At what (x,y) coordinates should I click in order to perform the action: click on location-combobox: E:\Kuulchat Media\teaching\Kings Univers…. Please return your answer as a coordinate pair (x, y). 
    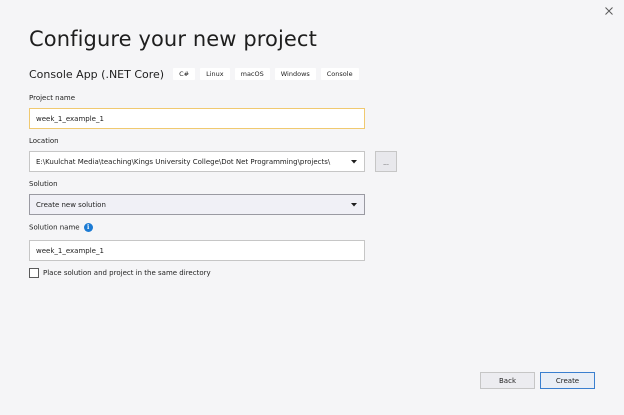
    Looking at the image, I should click on (197, 161).